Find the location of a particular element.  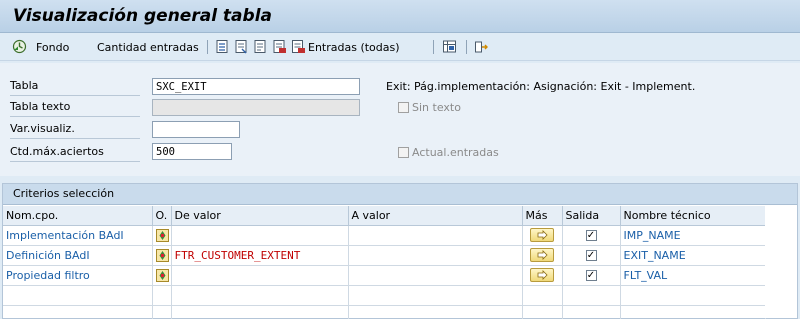

sin-texto-checkbox-box is located at coordinates (403, 107).